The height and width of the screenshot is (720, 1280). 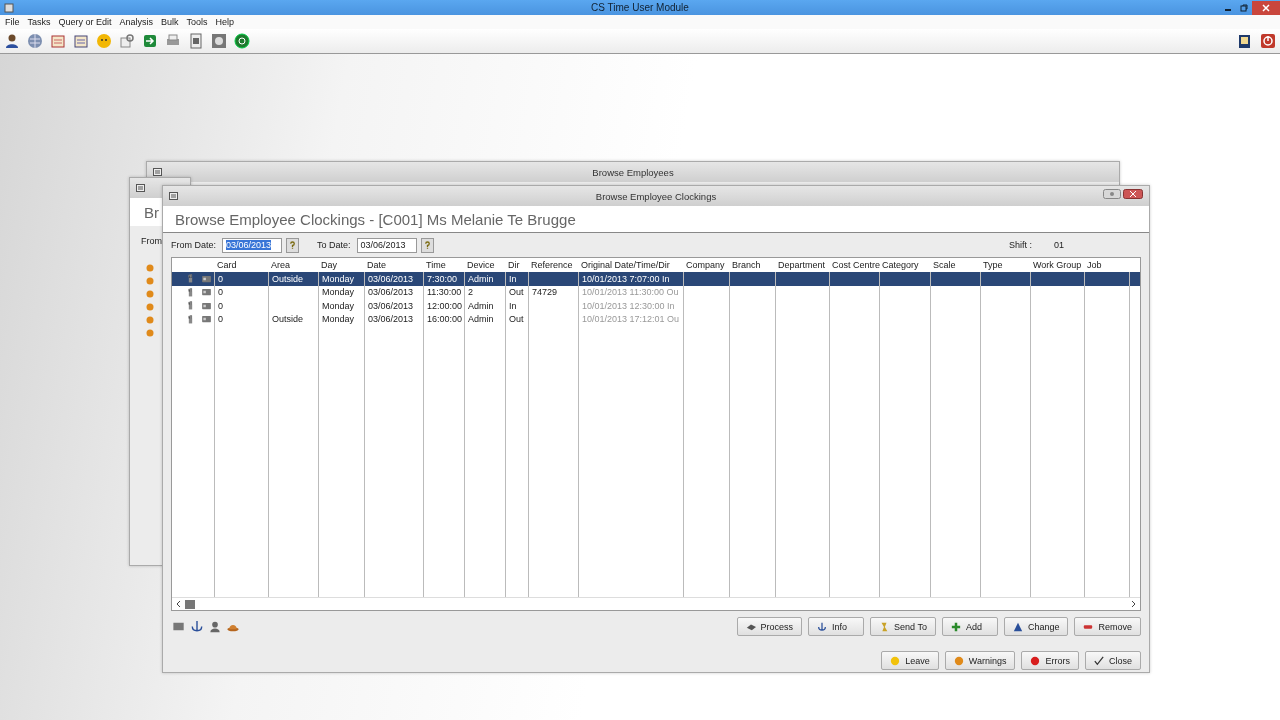 What do you see at coordinates (969, 626) in the screenshot?
I see `add-button: Add` at bounding box center [969, 626].